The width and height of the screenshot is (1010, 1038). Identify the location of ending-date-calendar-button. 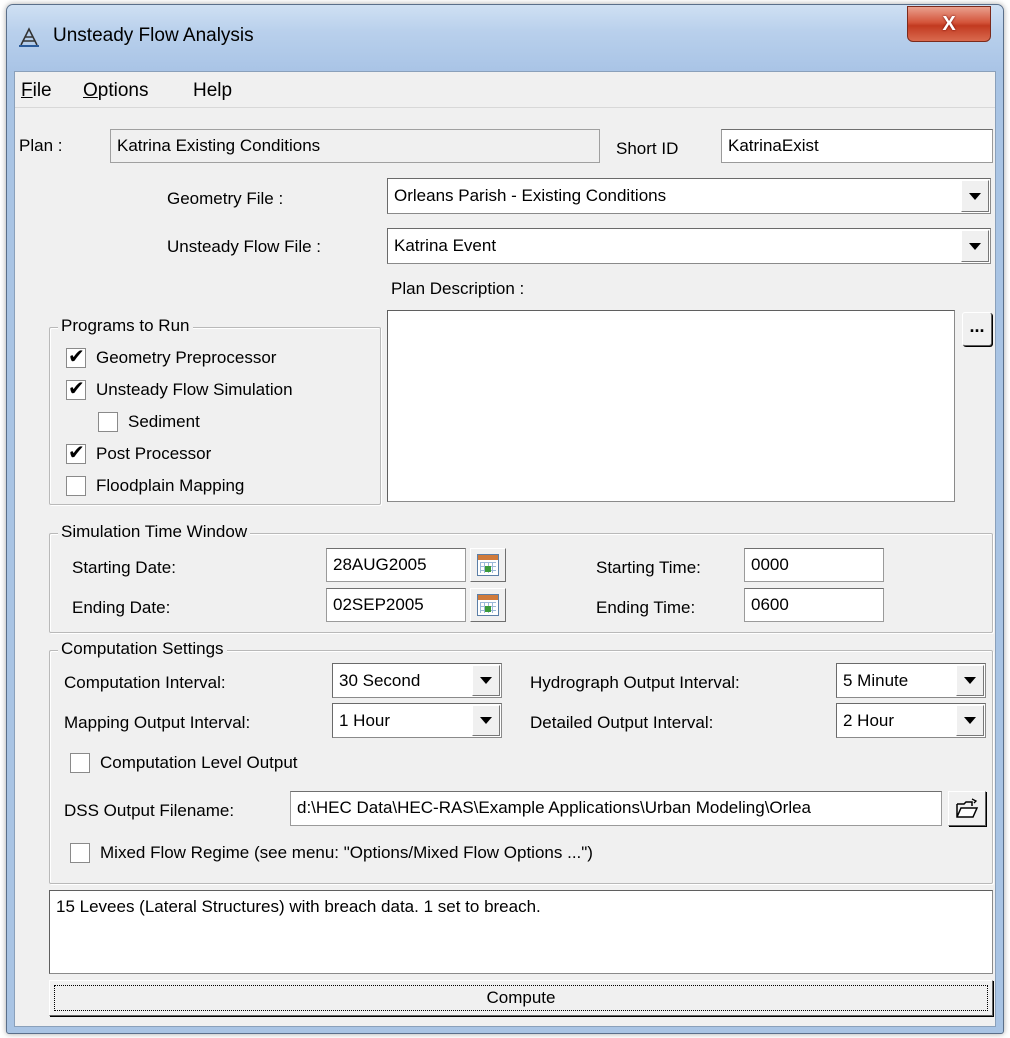
(488, 605).